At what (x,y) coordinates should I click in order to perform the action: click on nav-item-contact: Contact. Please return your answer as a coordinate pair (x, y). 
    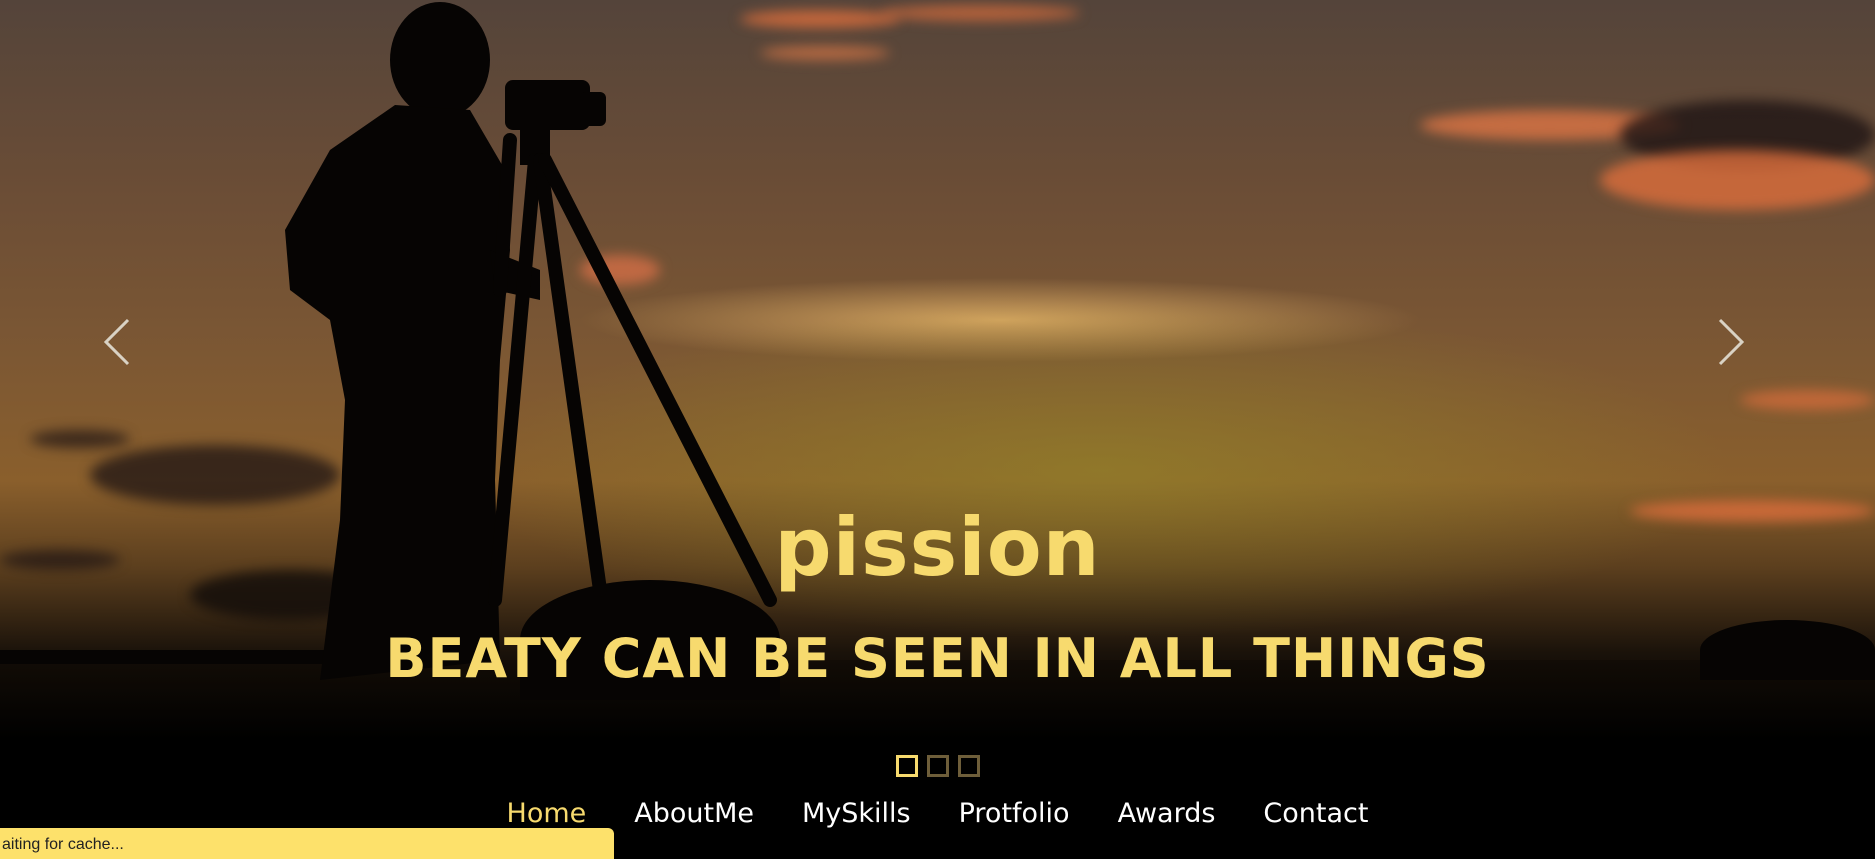
    Looking at the image, I should click on (1315, 814).